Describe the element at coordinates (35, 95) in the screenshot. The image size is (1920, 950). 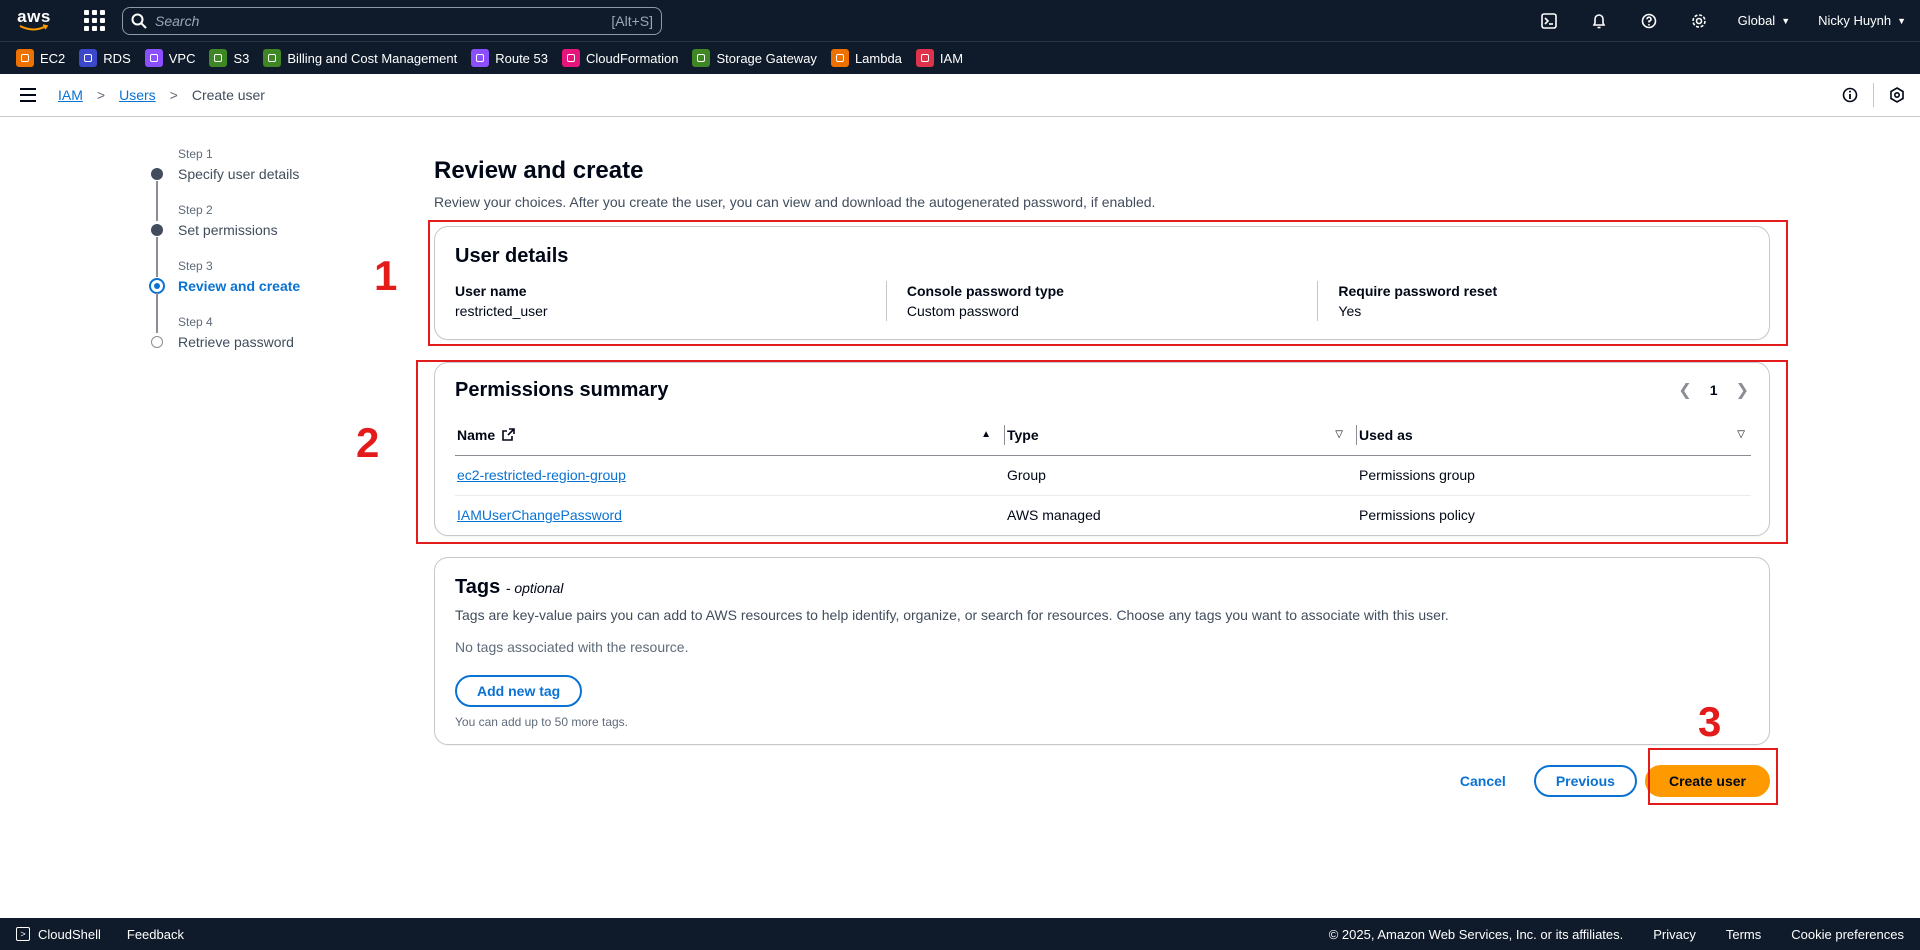
I see `side-navigation-toggle` at that location.